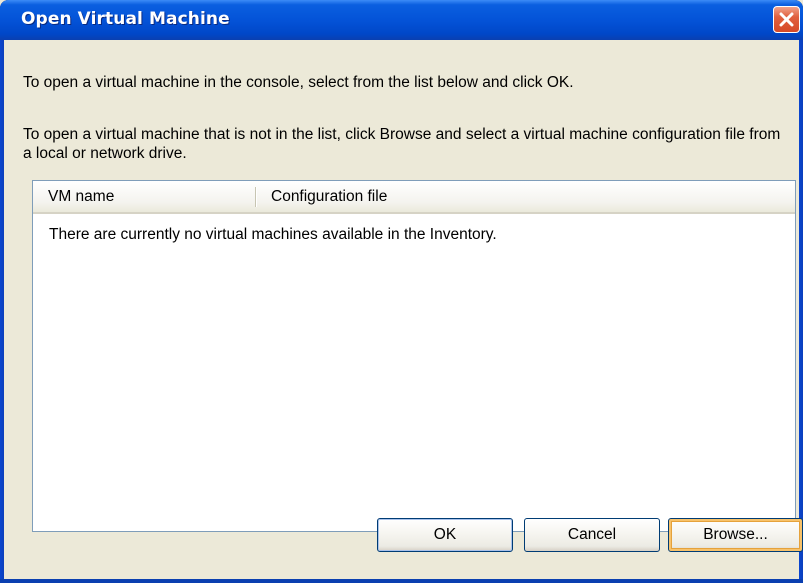 The image size is (803, 583). What do you see at coordinates (525, 196) in the screenshot?
I see `column-header-configuration-file: Configuration file` at bounding box center [525, 196].